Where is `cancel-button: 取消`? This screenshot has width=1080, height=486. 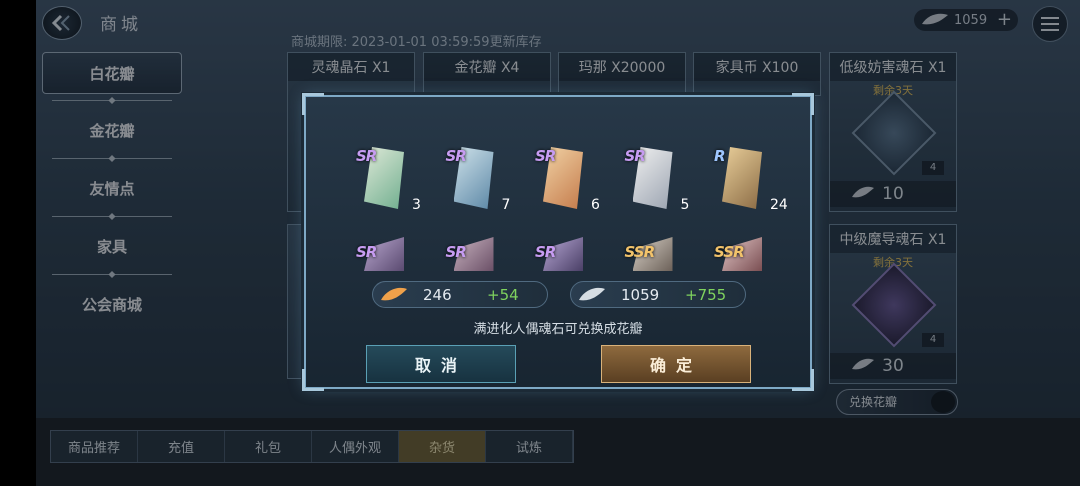
cancel-button: 取消 is located at coordinates (441, 364).